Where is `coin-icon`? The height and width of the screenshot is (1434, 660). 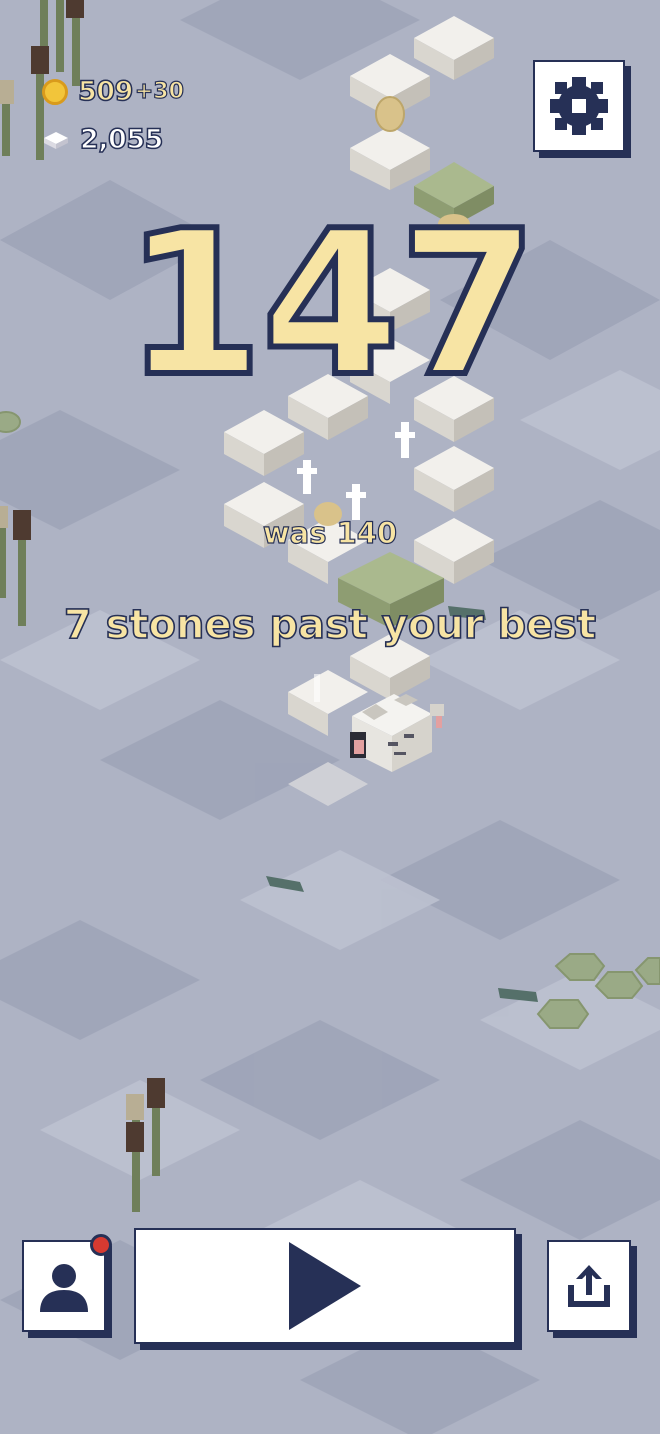
coin-icon is located at coordinates (55, 91).